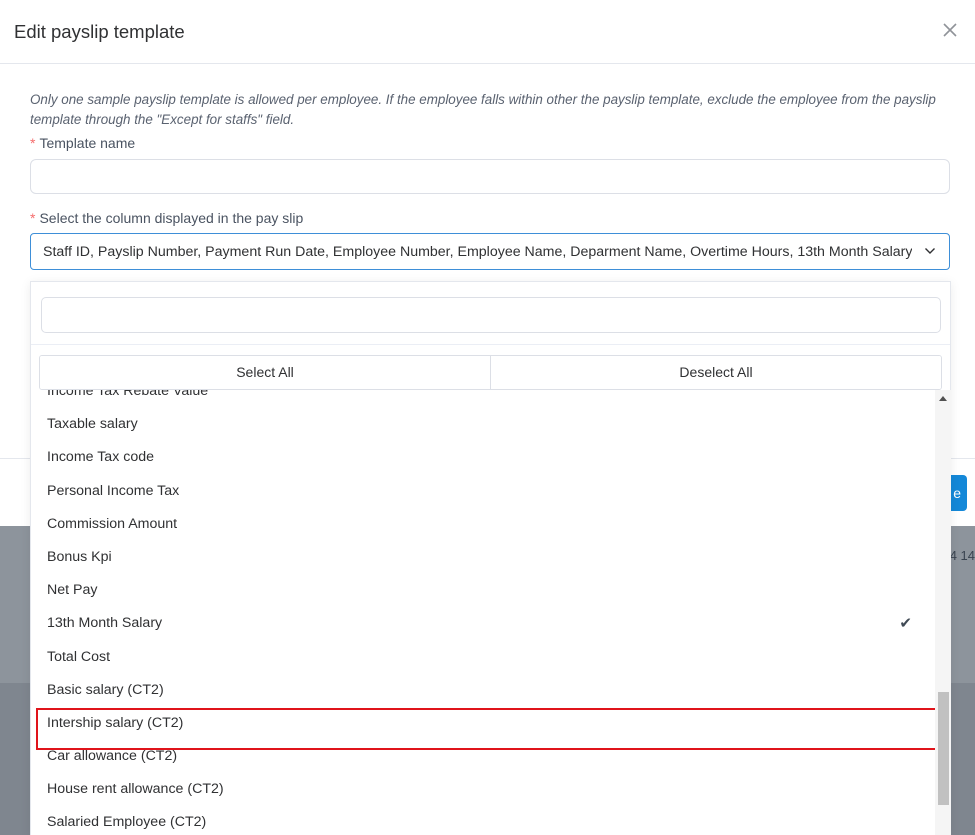 This screenshot has height=835, width=975. What do you see at coordinates (112, 523) in the screenshot?
I see `list-item-label: Commission Amount` at bounding box center [112, 523].